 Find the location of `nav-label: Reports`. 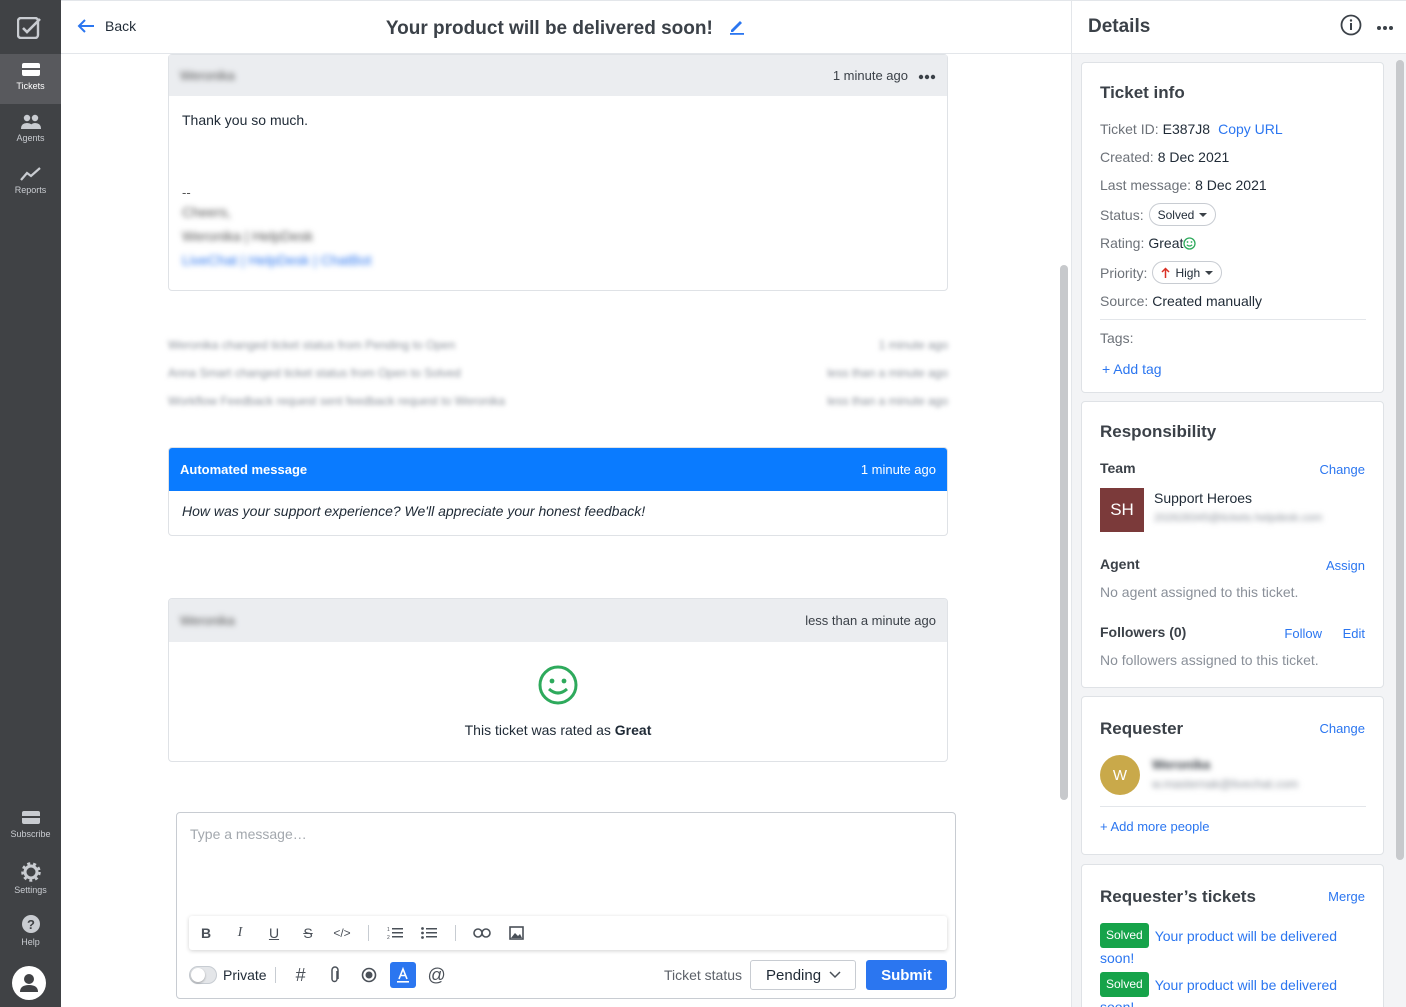

nav-label: Reports is located at coordinates (30, 190).